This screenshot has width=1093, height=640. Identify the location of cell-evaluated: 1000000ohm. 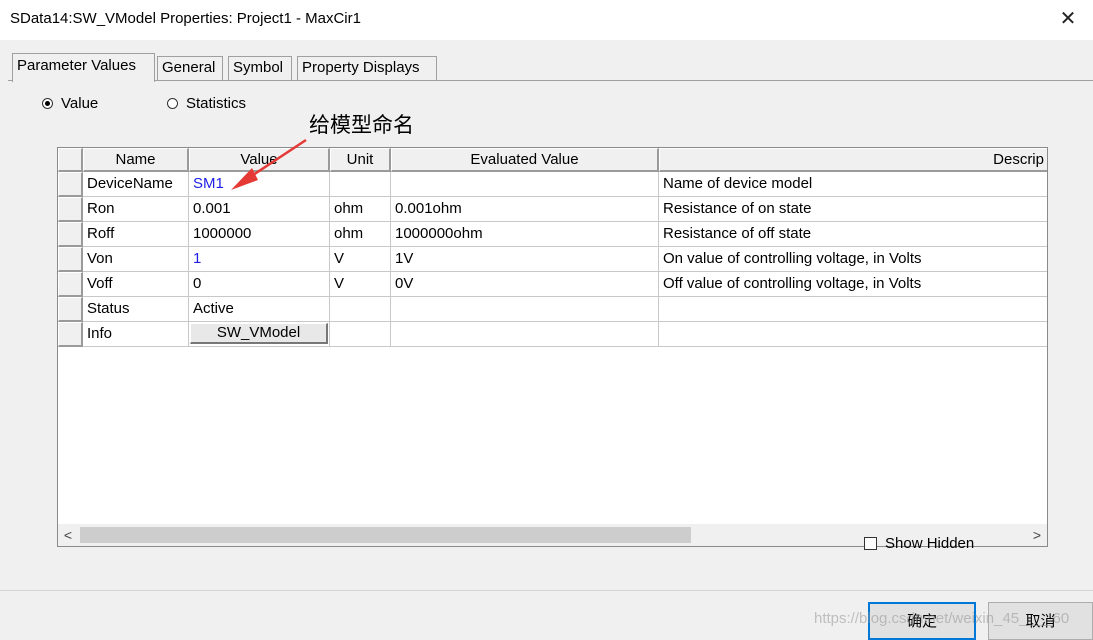
(525, 234).